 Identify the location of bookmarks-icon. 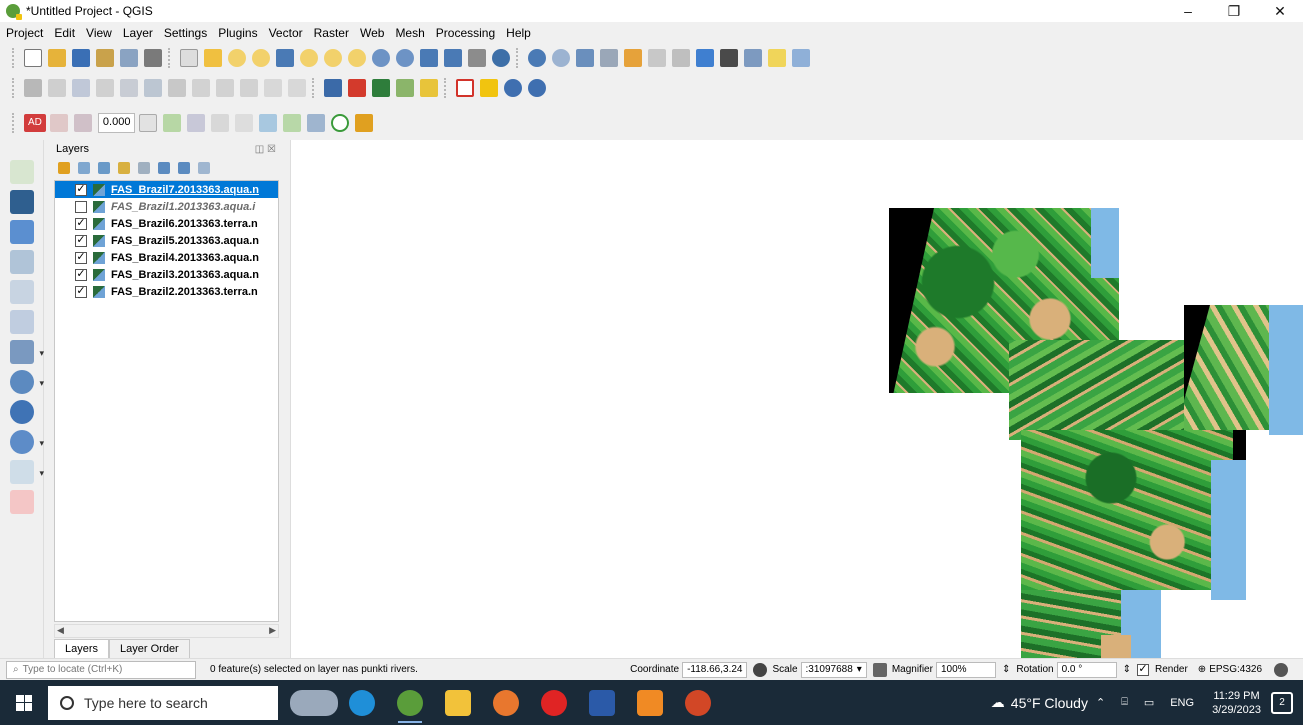
(477, 58).